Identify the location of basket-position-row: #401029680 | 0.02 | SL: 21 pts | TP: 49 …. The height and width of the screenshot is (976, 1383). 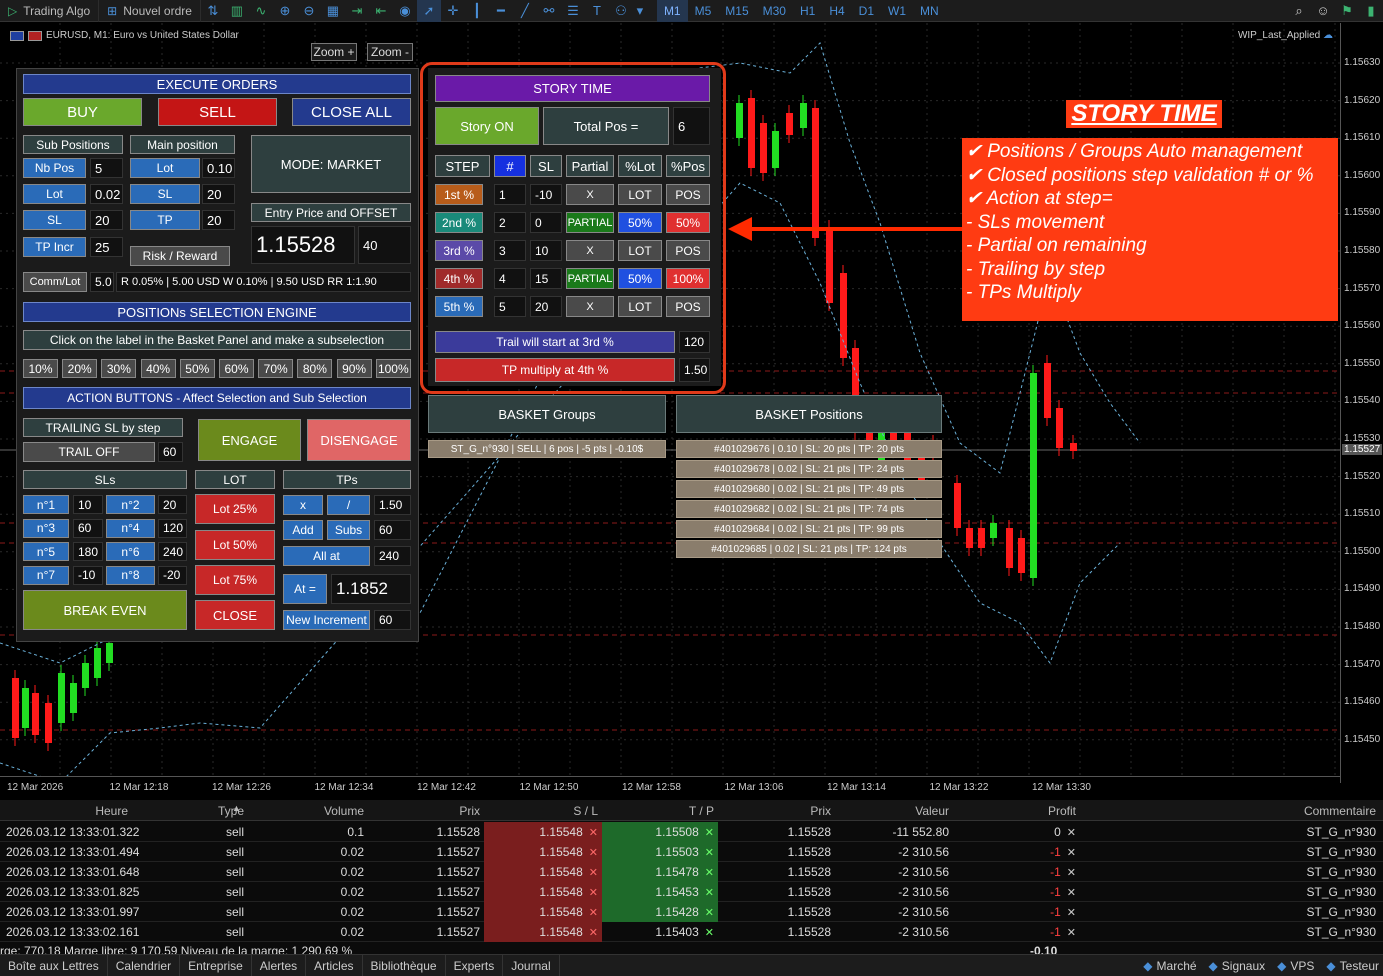
(809, 489).